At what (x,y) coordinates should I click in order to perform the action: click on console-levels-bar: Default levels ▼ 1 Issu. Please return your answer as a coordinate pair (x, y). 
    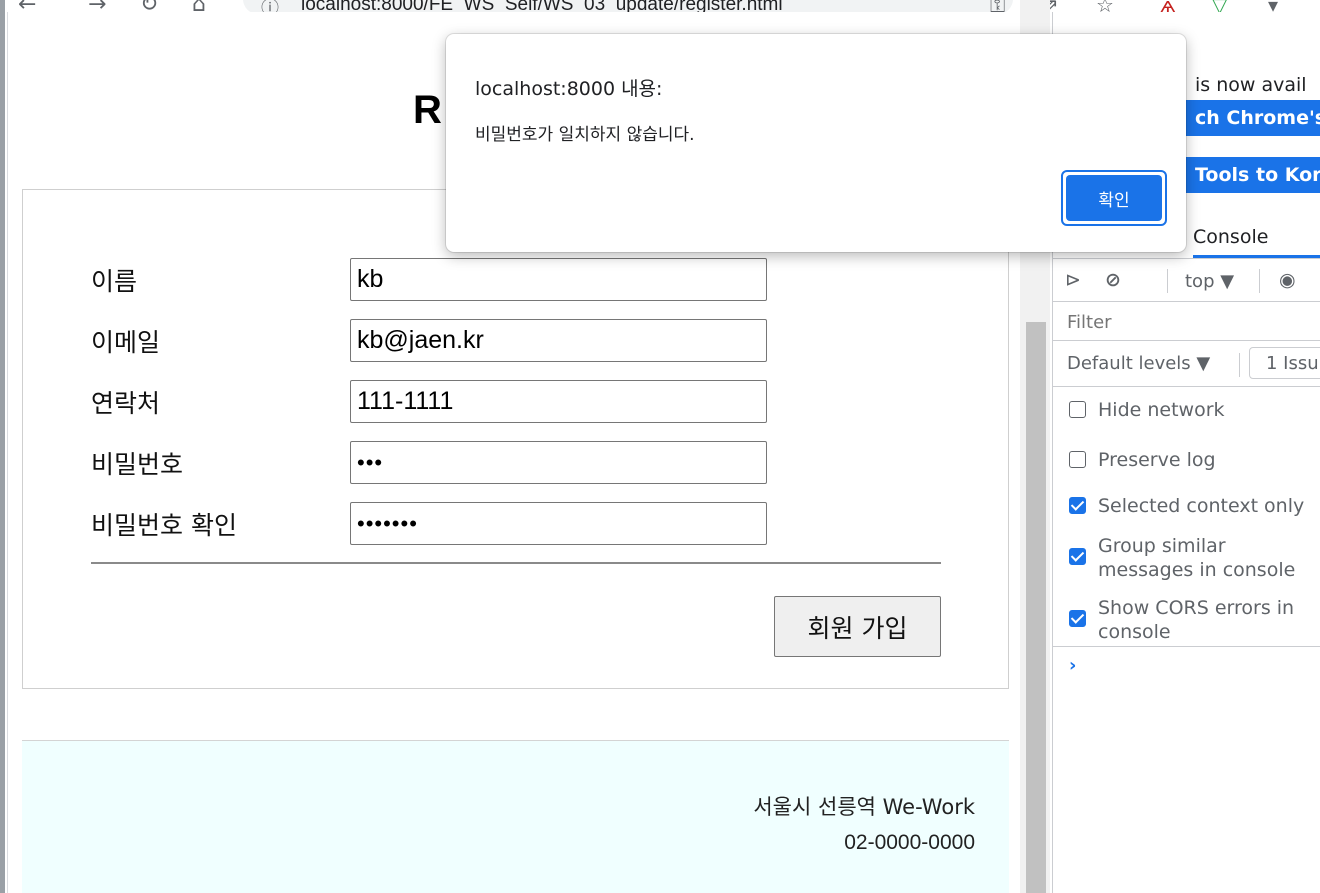
    Looking at the image, I should click on (1186, 364).